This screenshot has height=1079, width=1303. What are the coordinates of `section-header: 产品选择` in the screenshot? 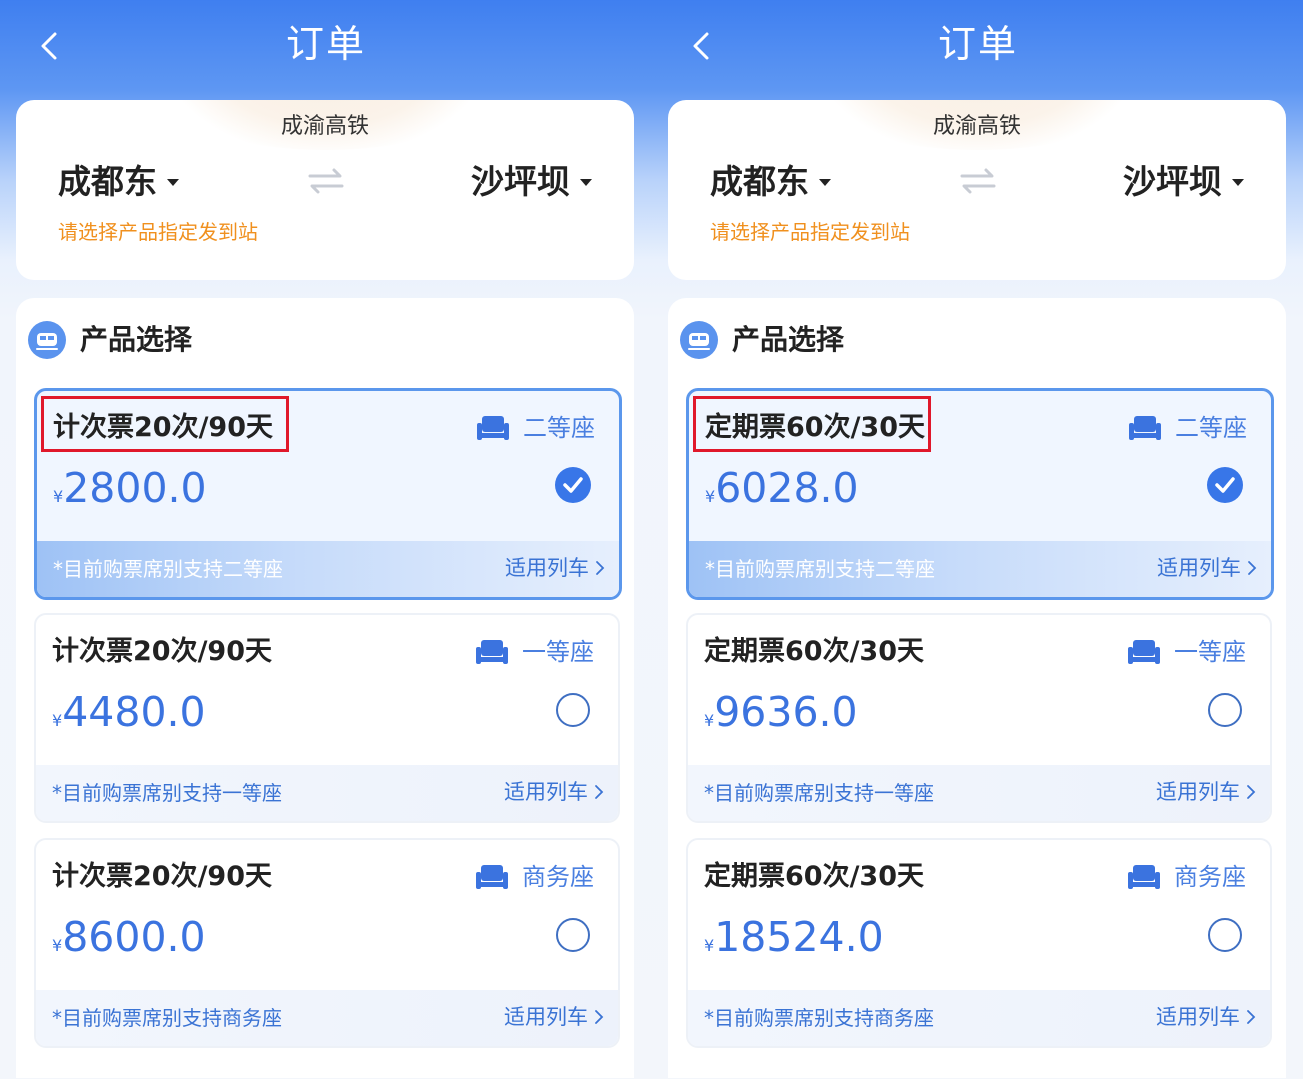 It's located at (110, 340).